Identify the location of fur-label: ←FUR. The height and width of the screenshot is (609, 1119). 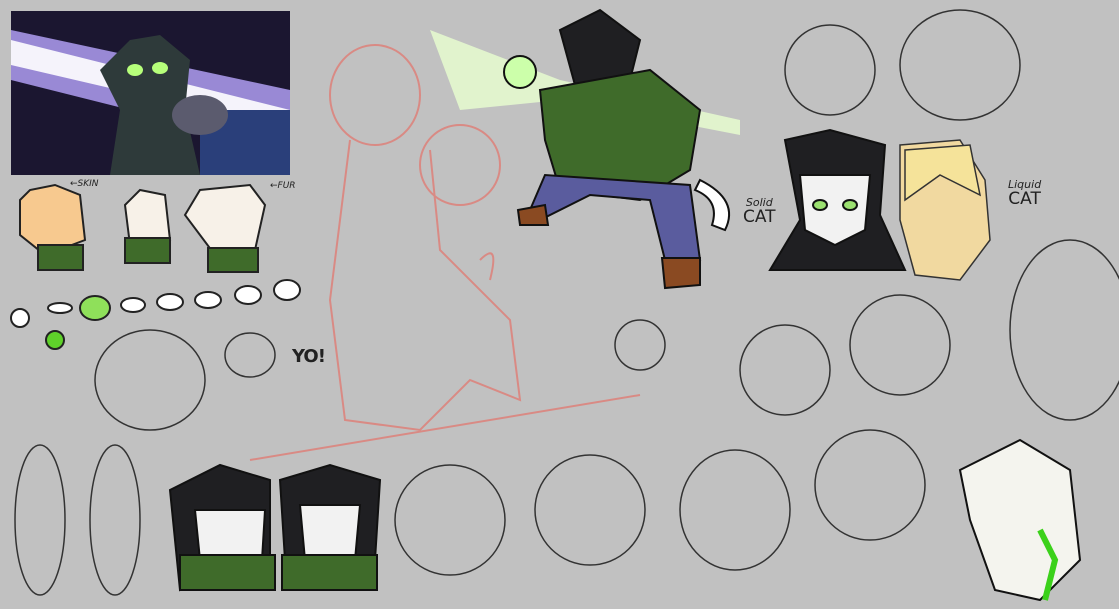
(283, 186).